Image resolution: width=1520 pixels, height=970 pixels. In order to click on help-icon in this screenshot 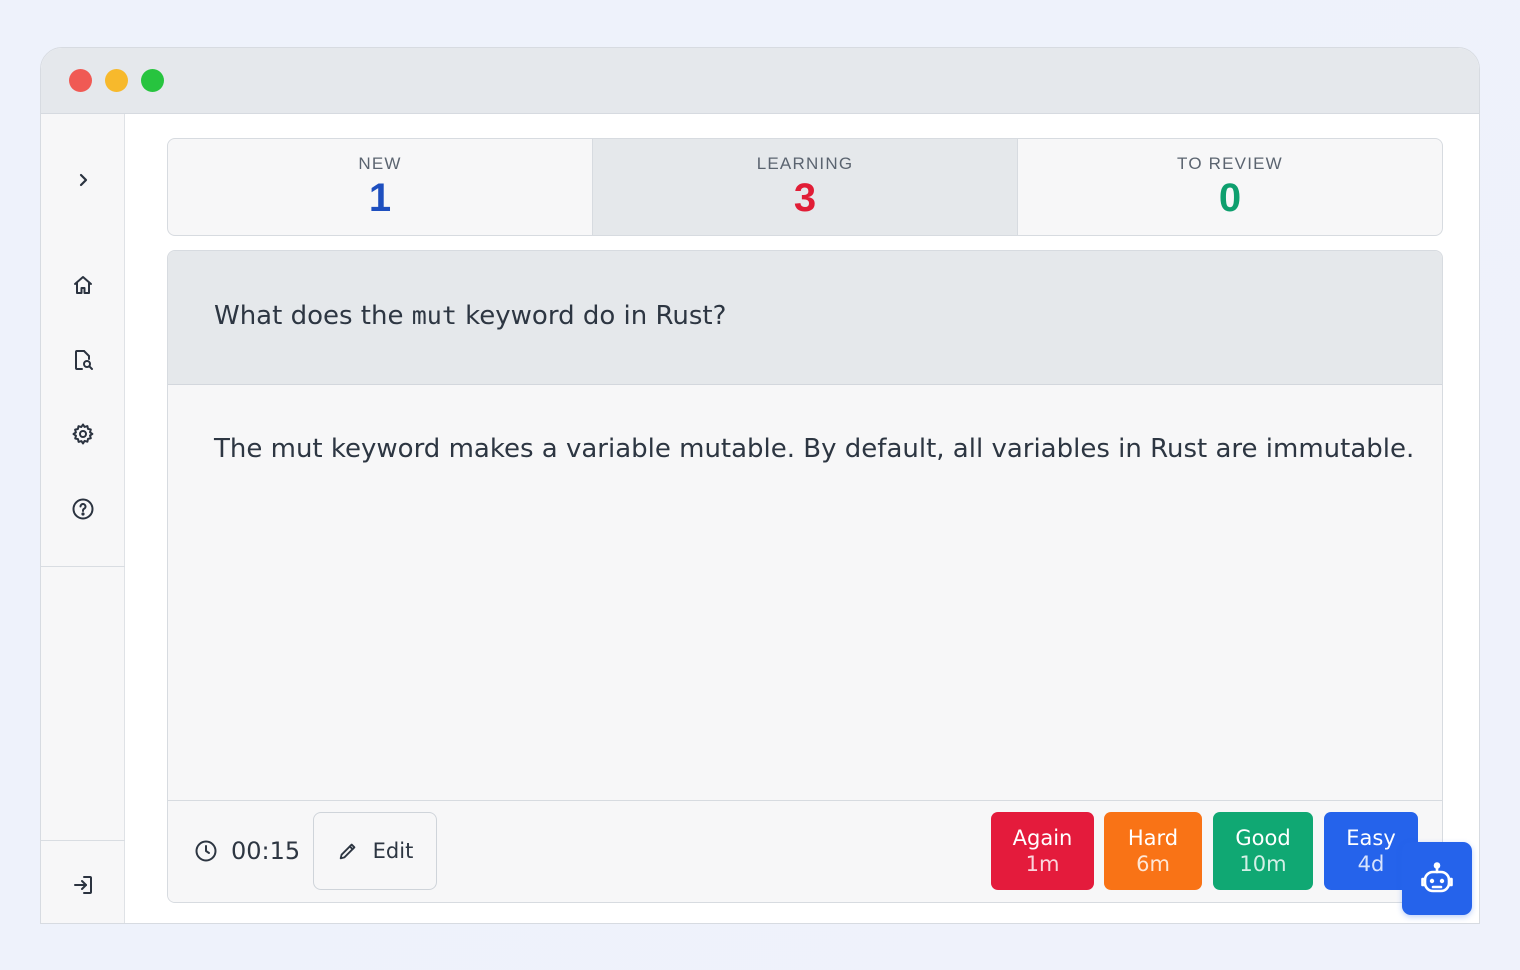, I will do `click(83, 509)`.